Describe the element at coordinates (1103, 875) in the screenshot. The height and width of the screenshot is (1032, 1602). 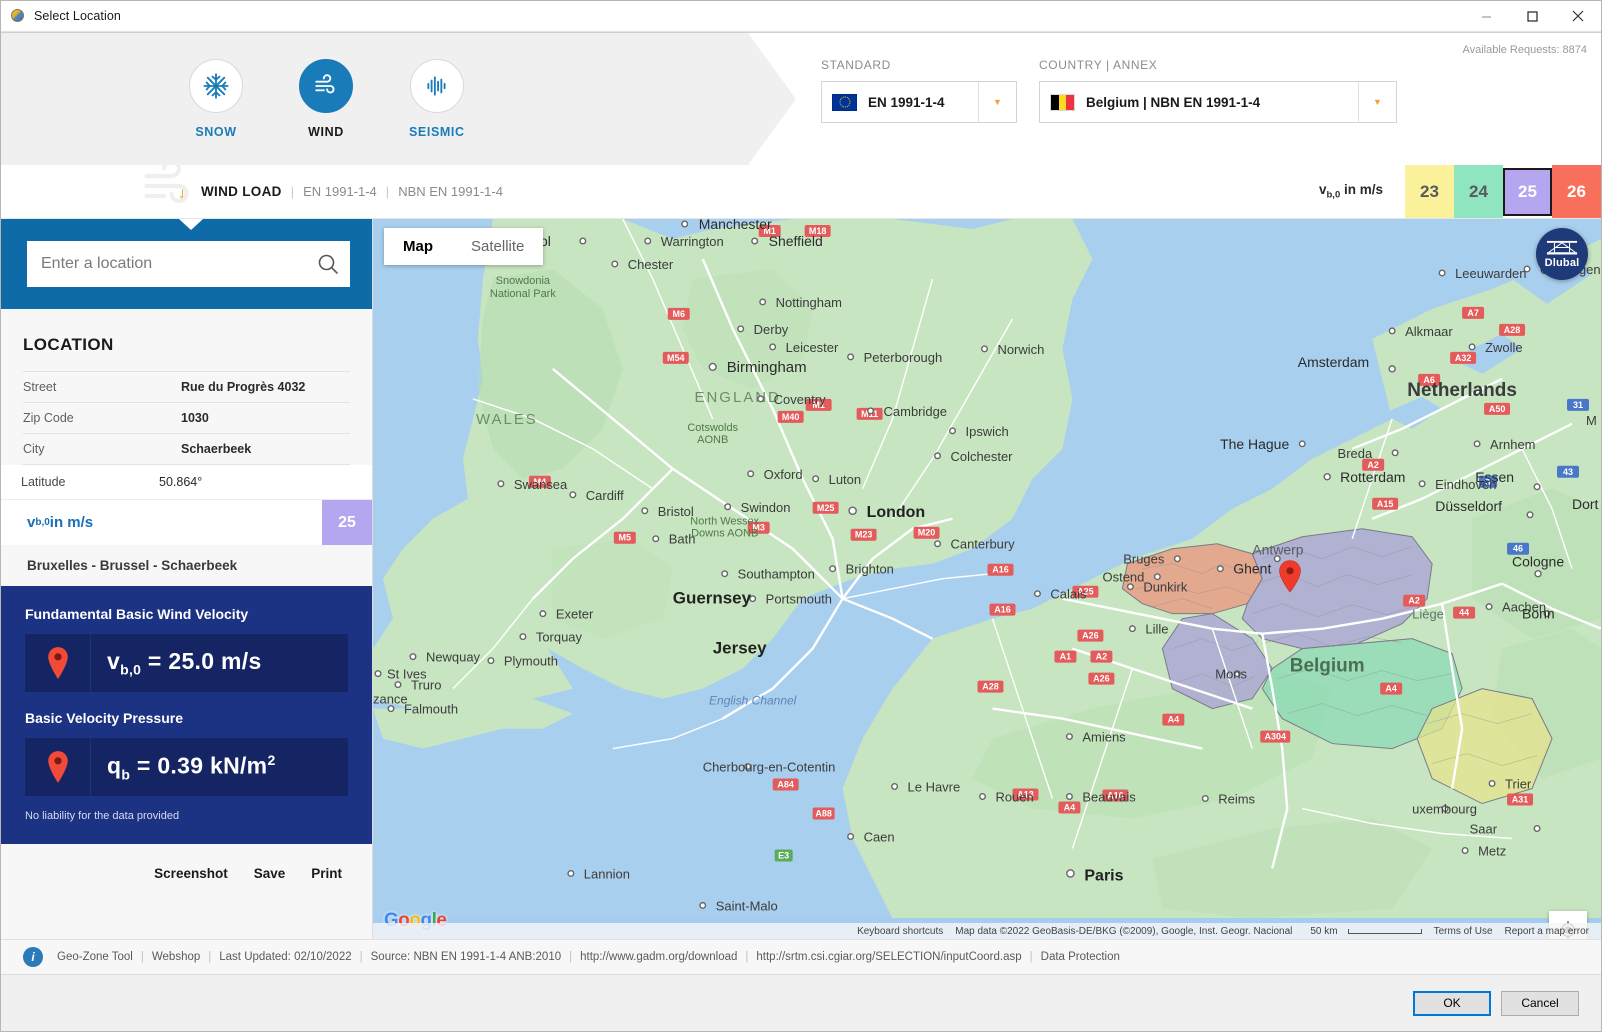
I see `svg-text: Paris` at that location.